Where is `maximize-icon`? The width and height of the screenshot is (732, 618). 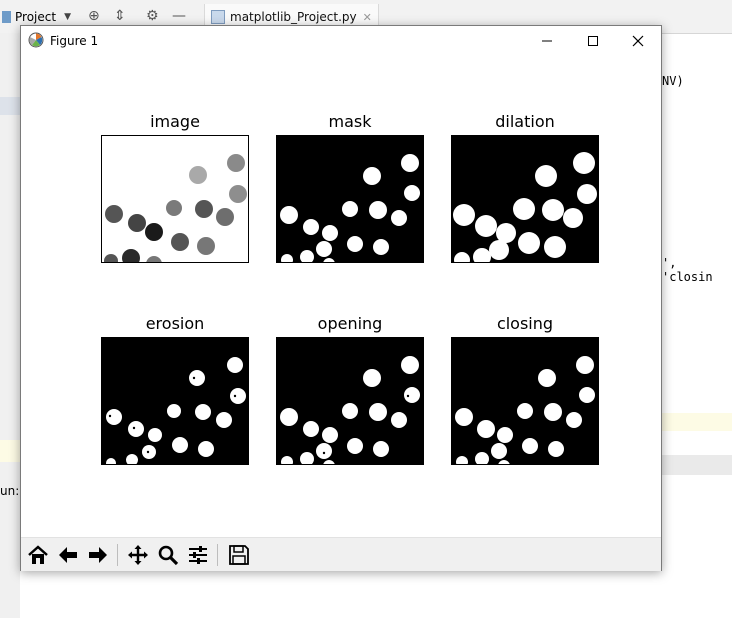 maximize-icon is located at coordinates (593, 41).